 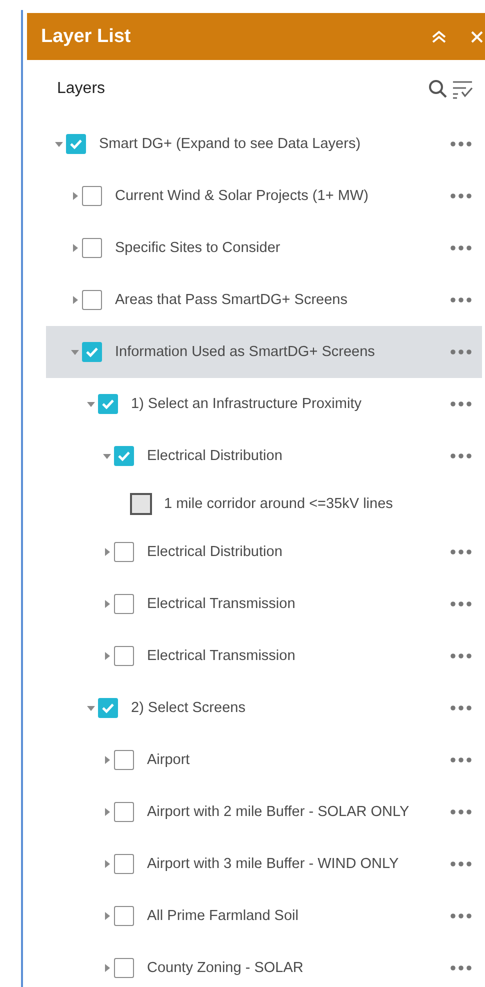 What do you see at coordinates (246, 404) in the screenshot?
I see `layer-name: 1) Select an Infrastructure Proximity` at bounding box center [246, 404].